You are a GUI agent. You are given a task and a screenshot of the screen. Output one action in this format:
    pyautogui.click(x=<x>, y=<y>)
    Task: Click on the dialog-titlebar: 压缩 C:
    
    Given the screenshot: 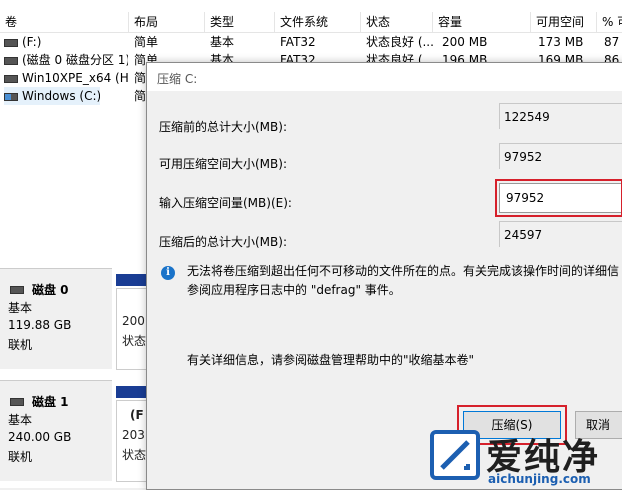 What is the action you would take?
    pyautogui.click(x=384, y=77)
    